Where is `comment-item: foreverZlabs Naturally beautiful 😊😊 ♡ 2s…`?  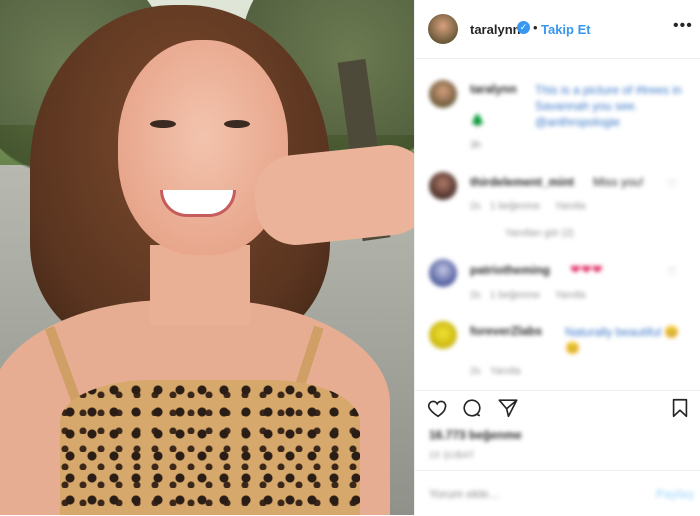 comment-item: foreverZlabs Naturally beautiful 😊😊 ♡ 2s… is located at coordinates (557, 350).